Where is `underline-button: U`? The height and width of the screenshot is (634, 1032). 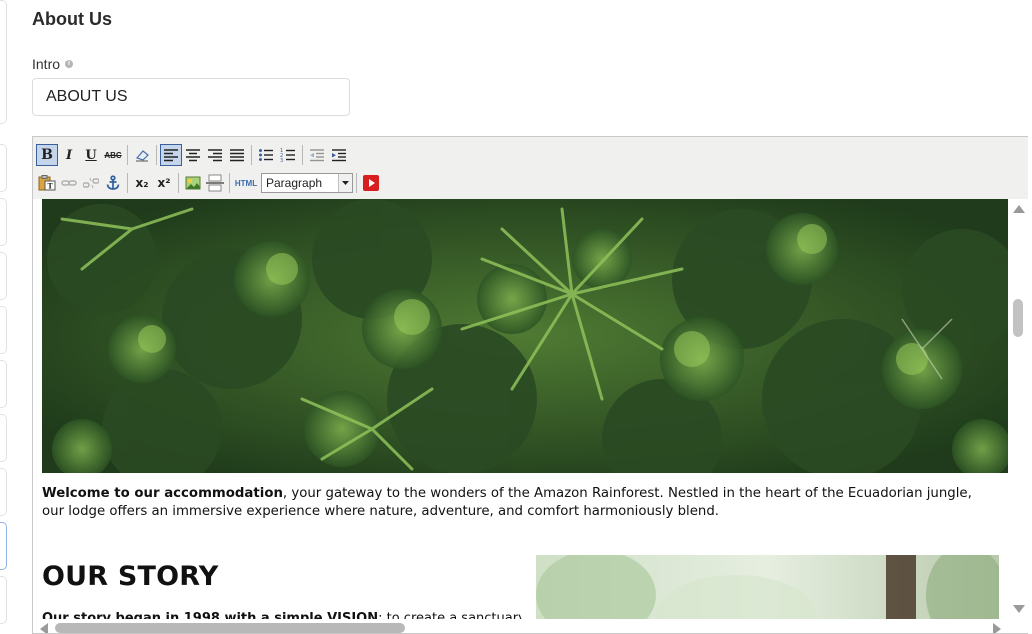 underline-button: U is located at coordinates (91, 155).